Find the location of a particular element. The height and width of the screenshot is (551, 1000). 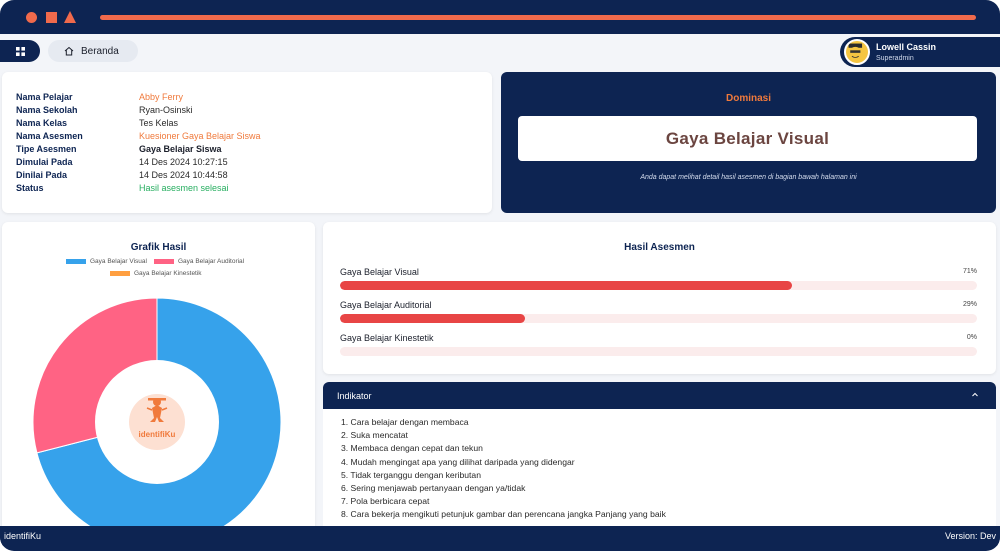

user-role: Superadmin is located at coordinates (895, 58).